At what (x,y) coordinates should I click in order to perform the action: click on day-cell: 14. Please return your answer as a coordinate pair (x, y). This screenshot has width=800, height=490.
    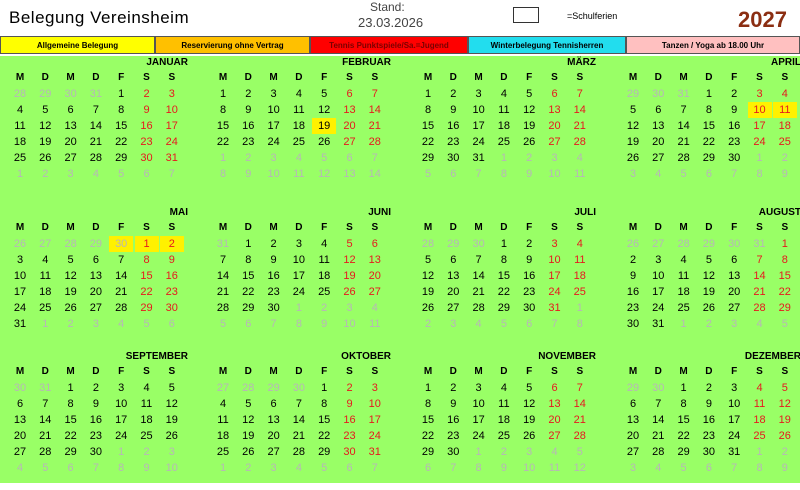
    Looking at the image, I should click on (479, 276).